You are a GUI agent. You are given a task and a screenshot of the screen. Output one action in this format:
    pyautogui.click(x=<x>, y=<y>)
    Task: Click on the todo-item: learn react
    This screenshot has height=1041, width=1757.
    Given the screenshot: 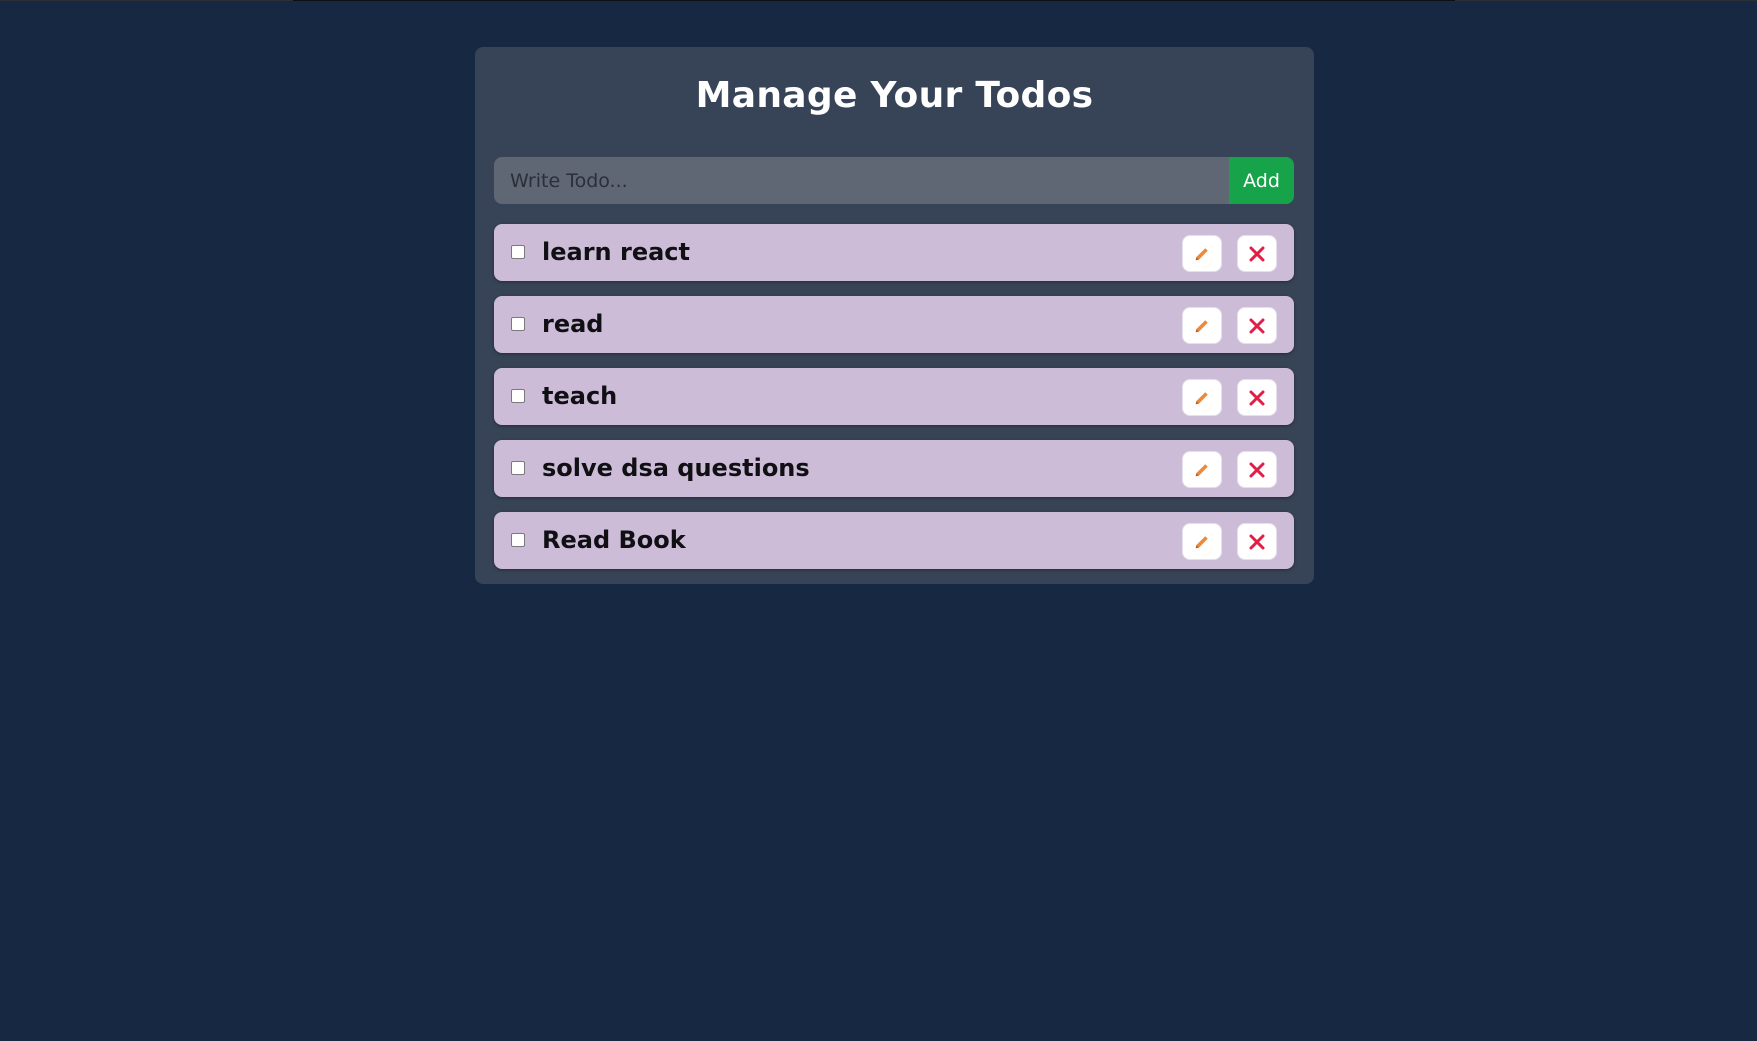 What is the action you would take?
    pyautogui.click(x=894, y=252)
    